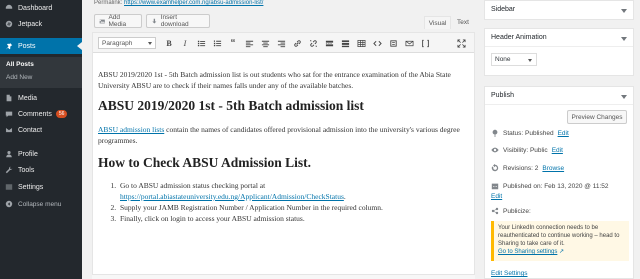 The width and height of the screenshot is (640, 279). I want to click on visibility-edit-link: Edit, so click(557, 150).